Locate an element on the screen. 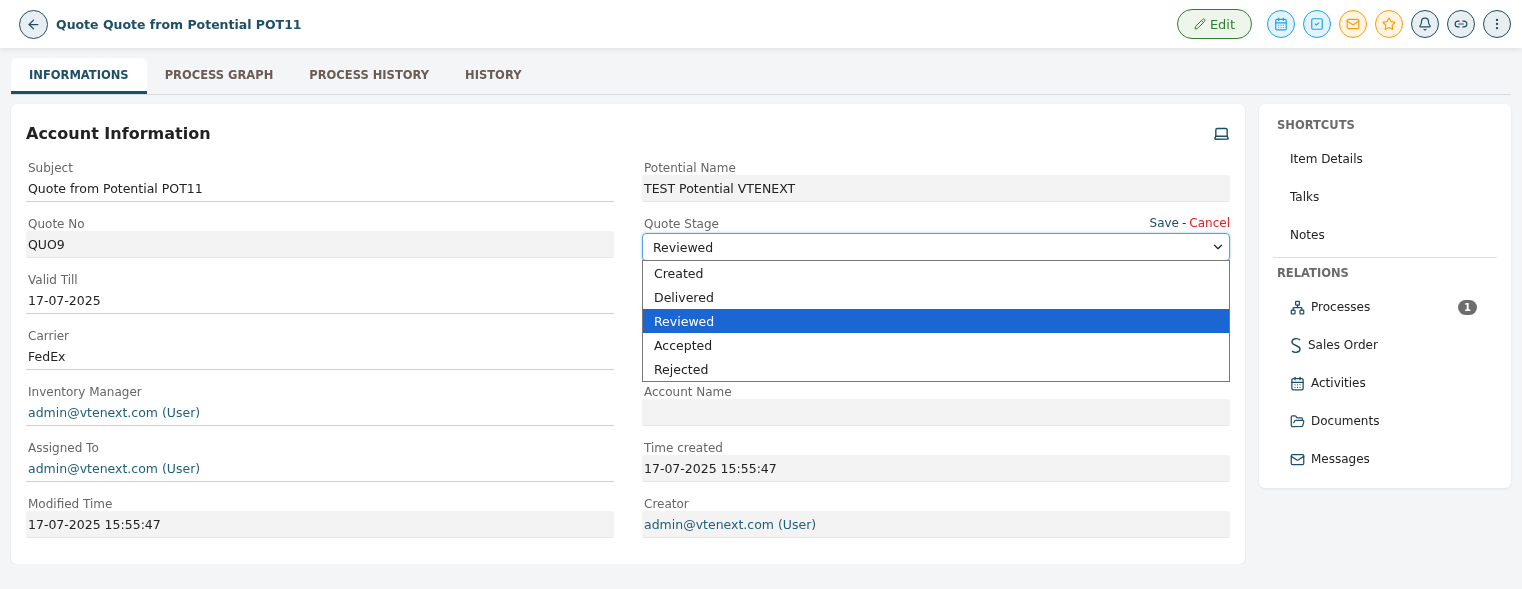 The height and width of the screenshot is (589, 1522). link-button is located at coordinates (1461, 24).